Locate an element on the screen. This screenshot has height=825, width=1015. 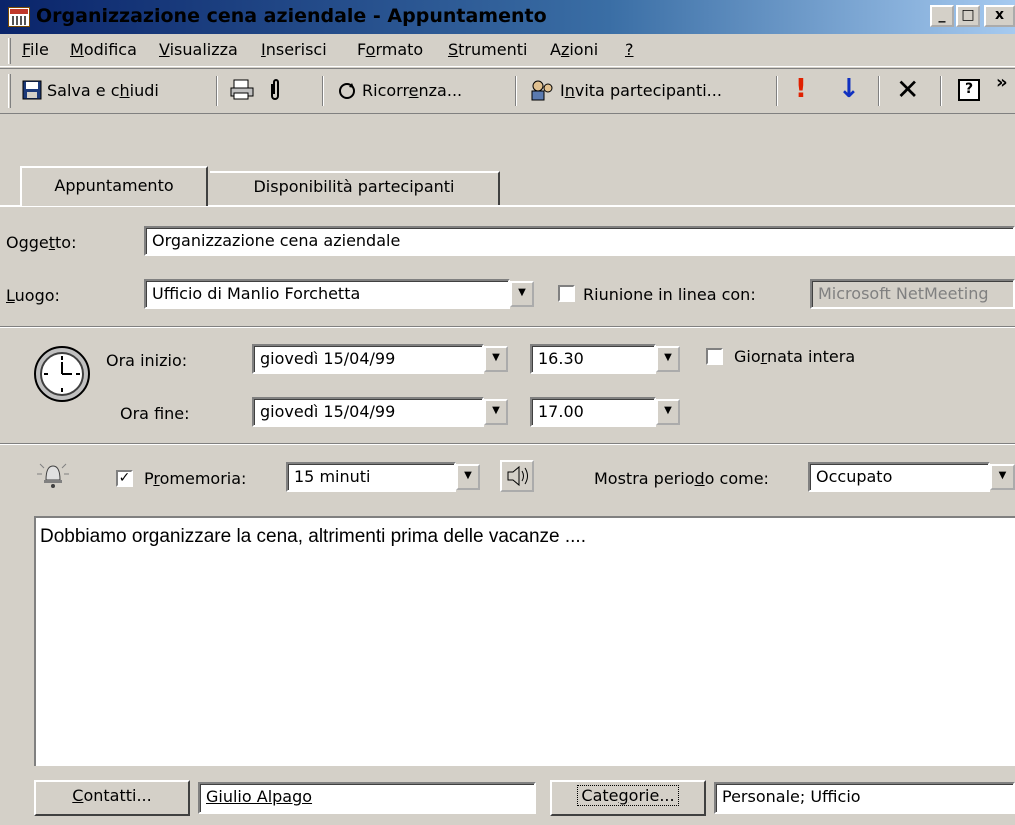
reminder-dropdown-button is located at coordinates (468, 477).